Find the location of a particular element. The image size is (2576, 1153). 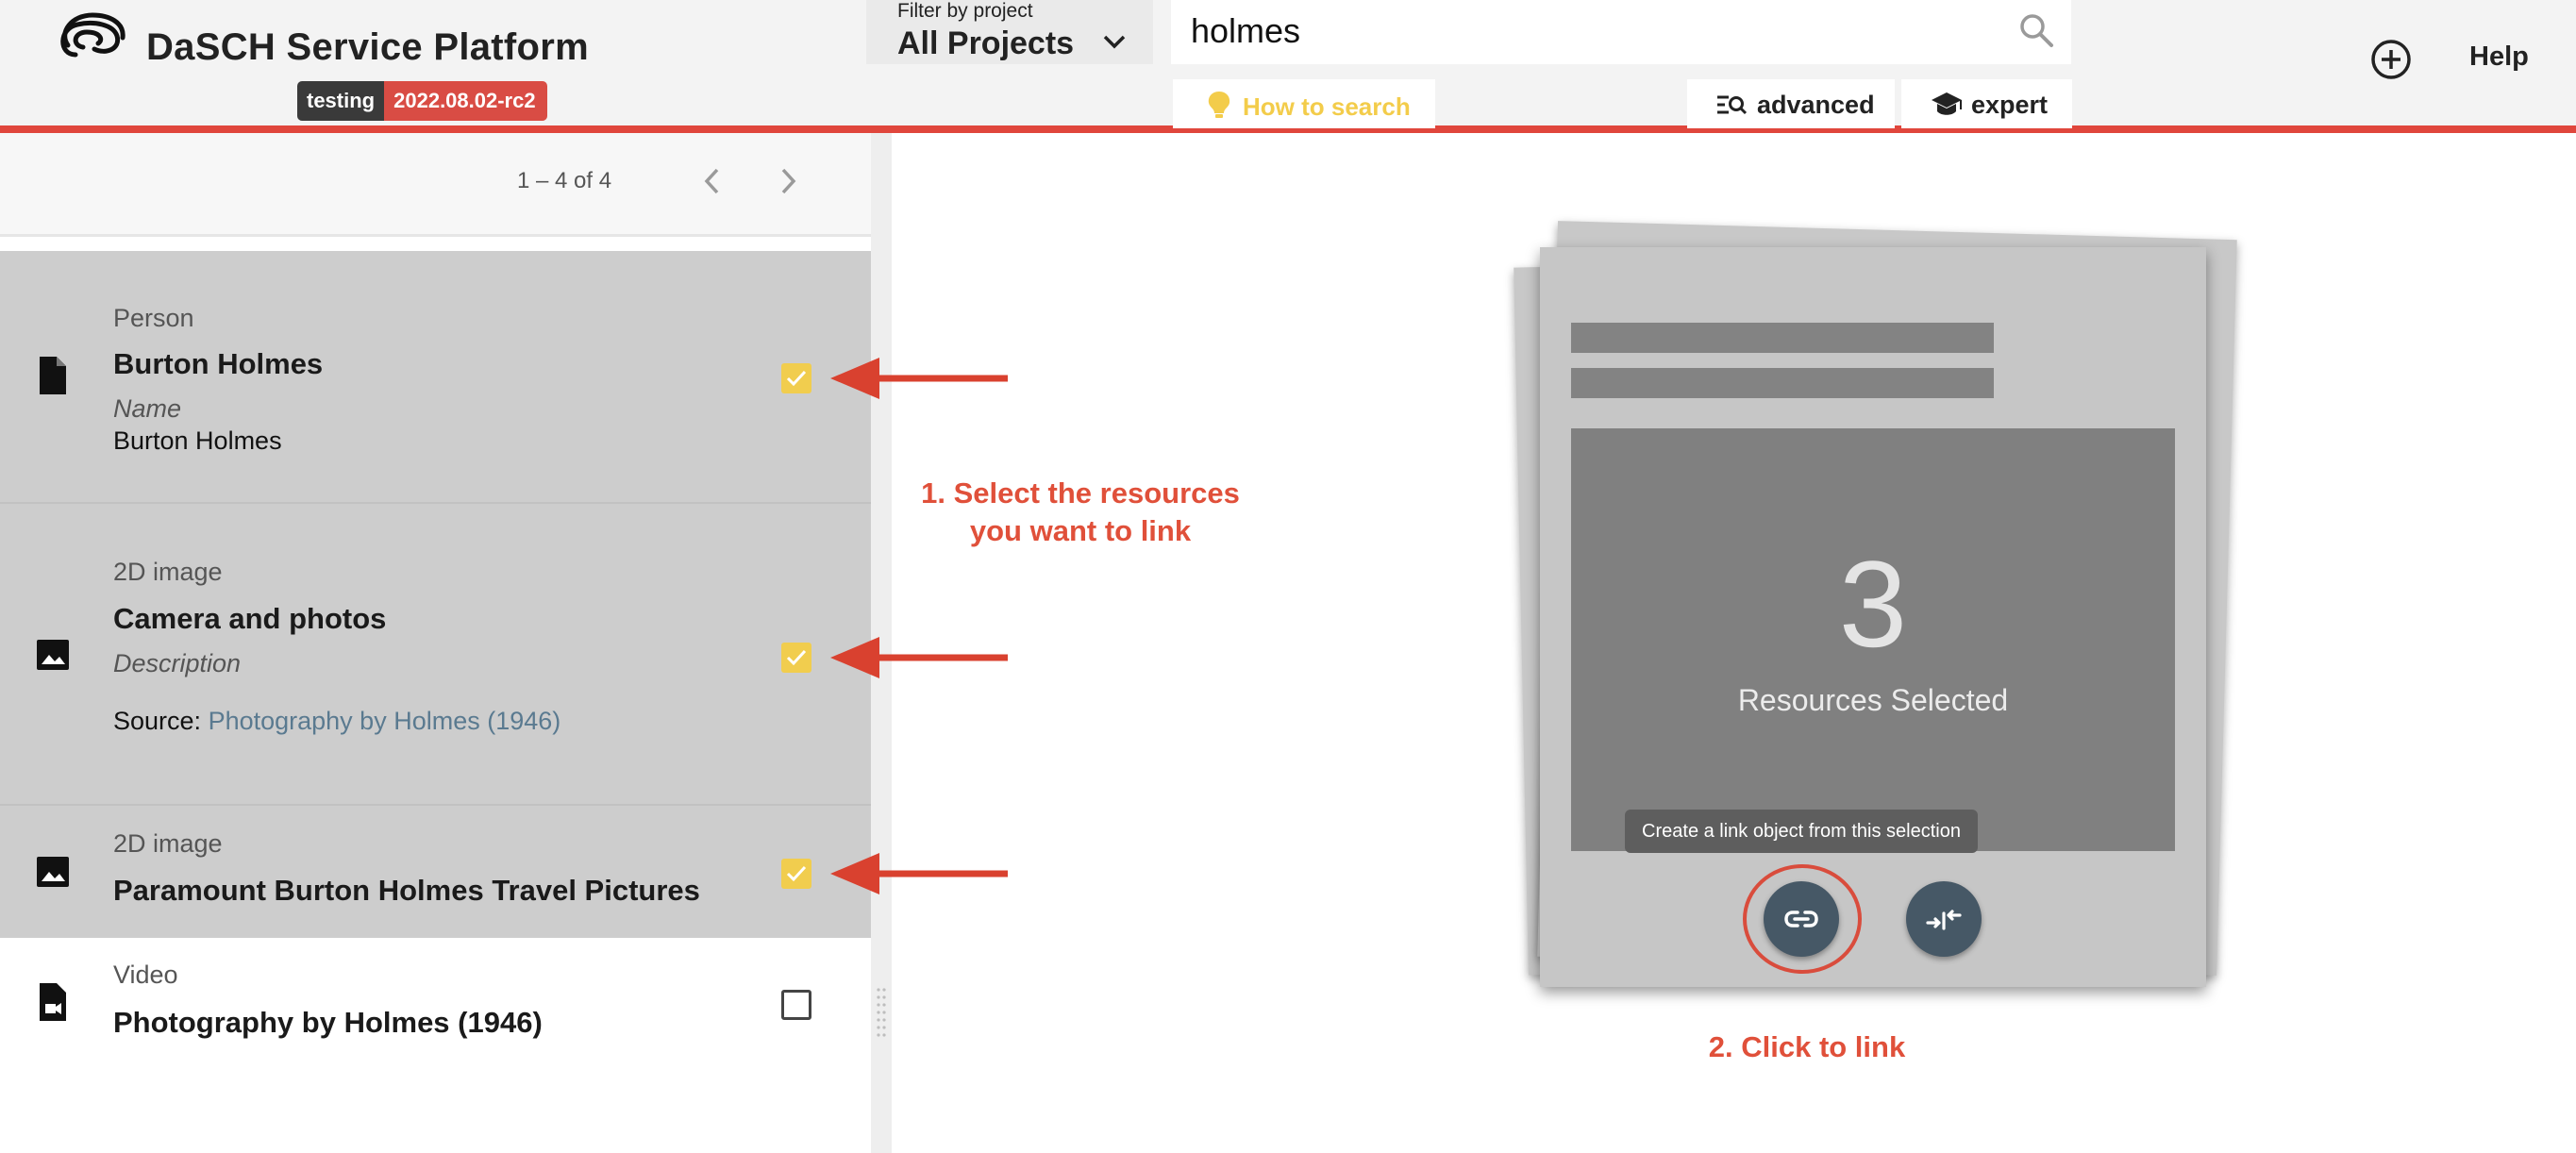

dasch-logo-icon is located at coordinates (91, 38).